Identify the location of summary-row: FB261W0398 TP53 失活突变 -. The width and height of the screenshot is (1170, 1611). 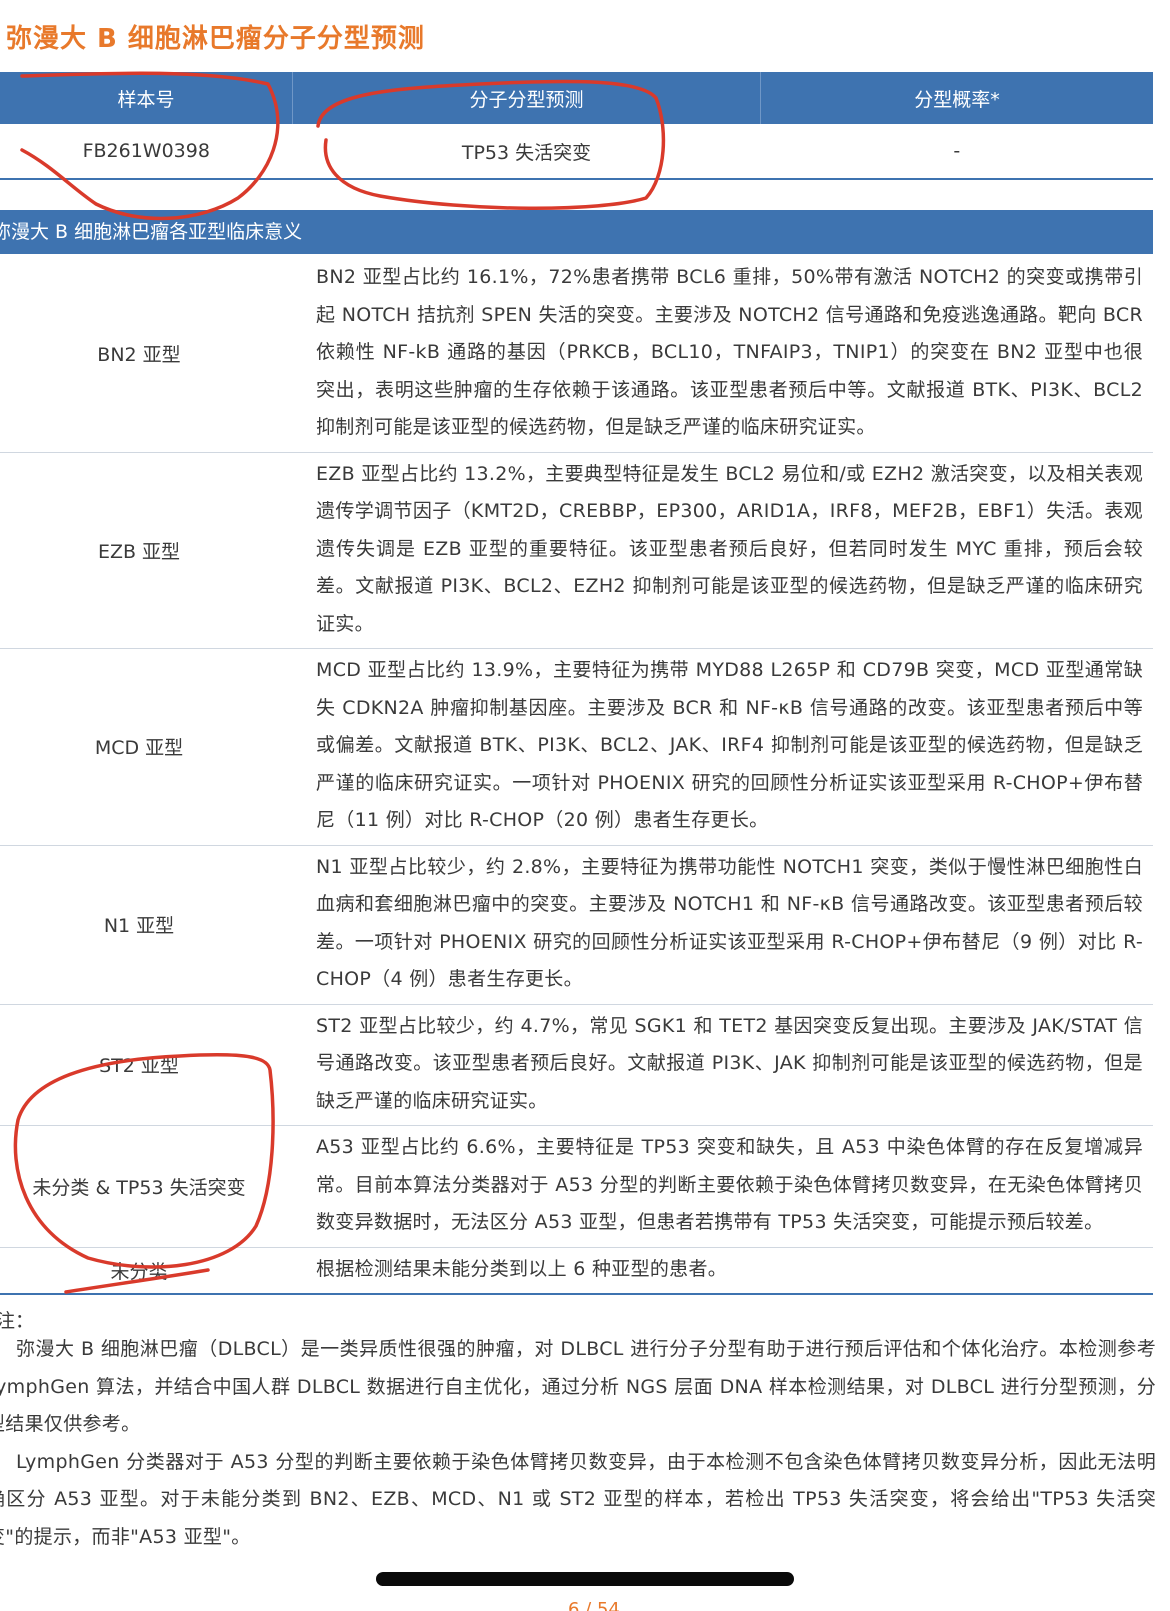
(576, 152).